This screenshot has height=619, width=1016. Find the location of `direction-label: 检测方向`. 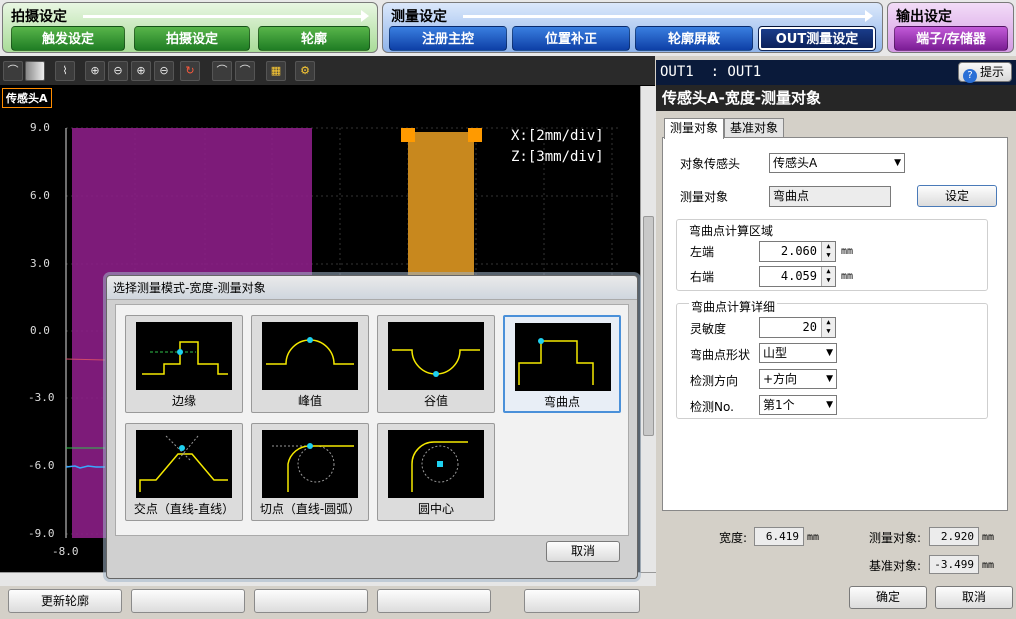

direction-label: 检测方向 is located at coordinates (714, 381).